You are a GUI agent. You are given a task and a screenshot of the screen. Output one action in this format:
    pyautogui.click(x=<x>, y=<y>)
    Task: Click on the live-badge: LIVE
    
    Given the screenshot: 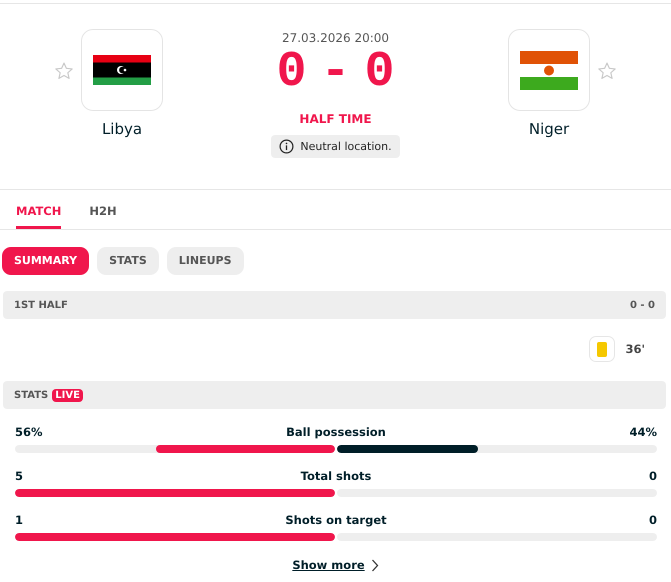 What is the action you would take?
    pyautogui.click(x=67, y=395)
    